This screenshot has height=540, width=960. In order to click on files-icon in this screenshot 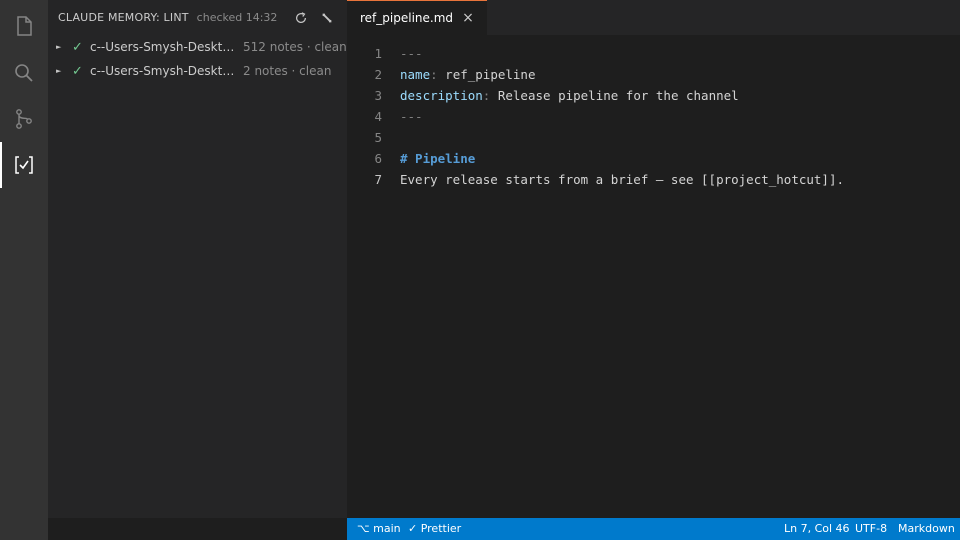, I will do `click(24, 26)`.